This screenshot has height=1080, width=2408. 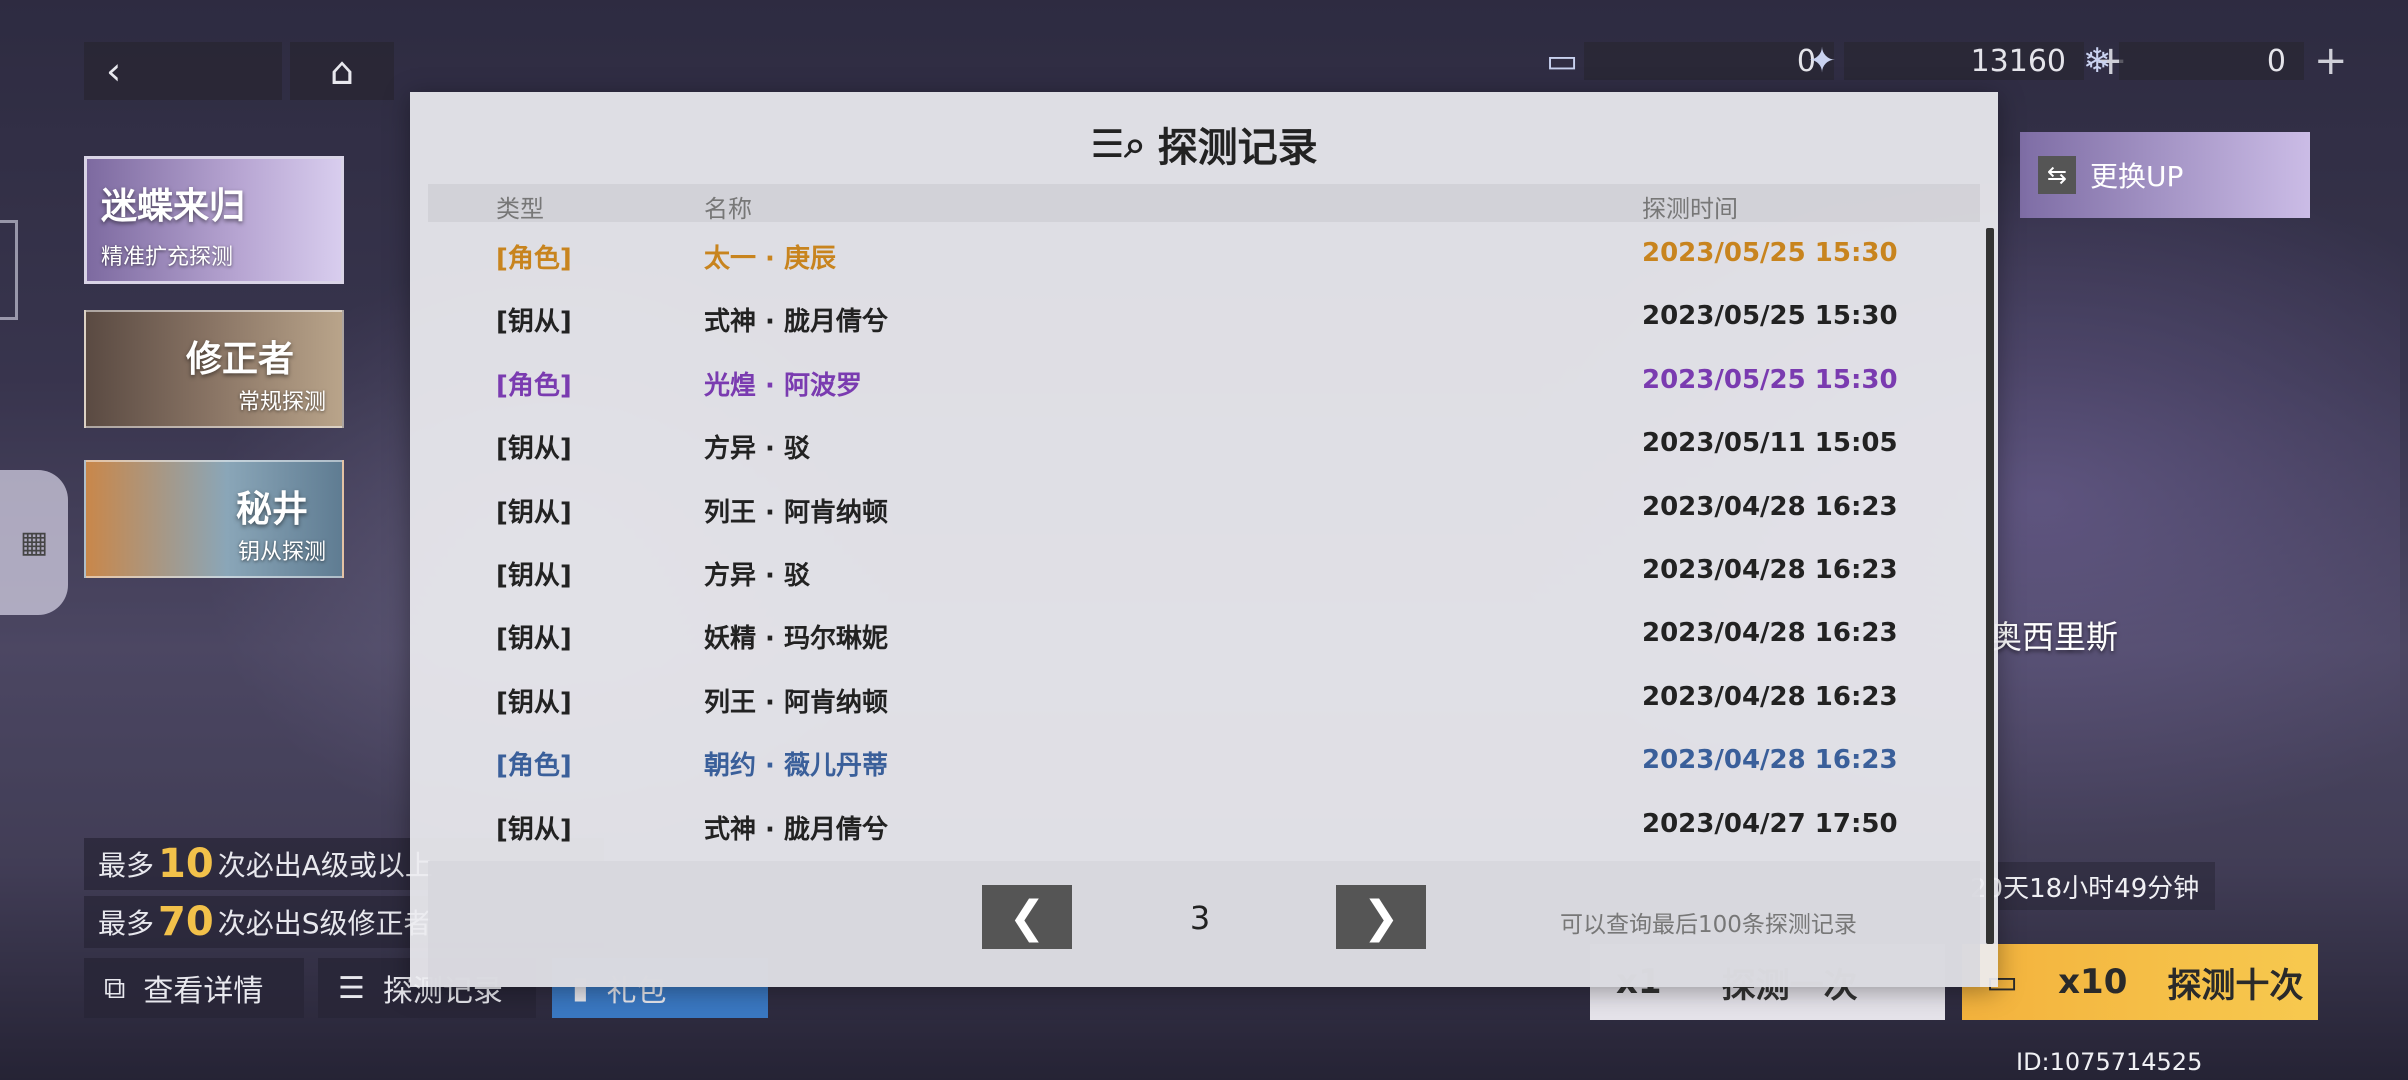 I want to click on record-time: 2023/04/27 17:50, so click(x=1770, y=823).